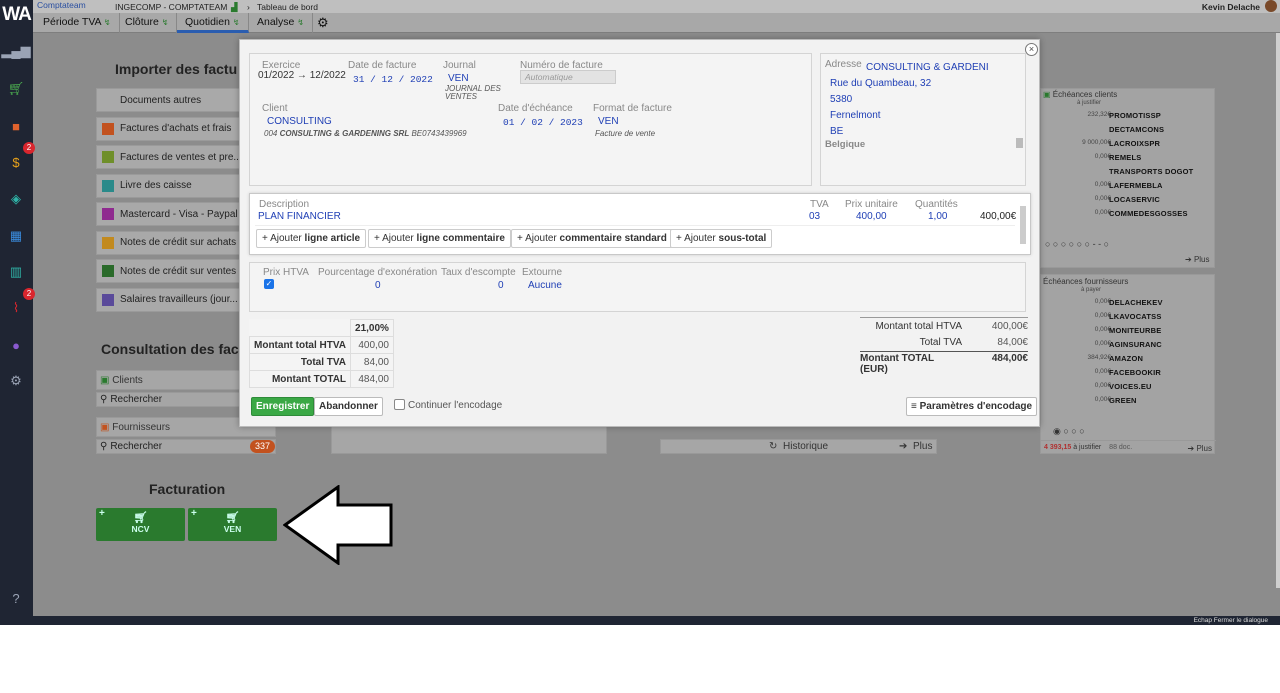 This screenshot has width=1280, height=693. What do you see at coordinates (323, 23) in the screenshot?
I see `tab-settings-icon: ⚙` at bounding box center [323, 23].